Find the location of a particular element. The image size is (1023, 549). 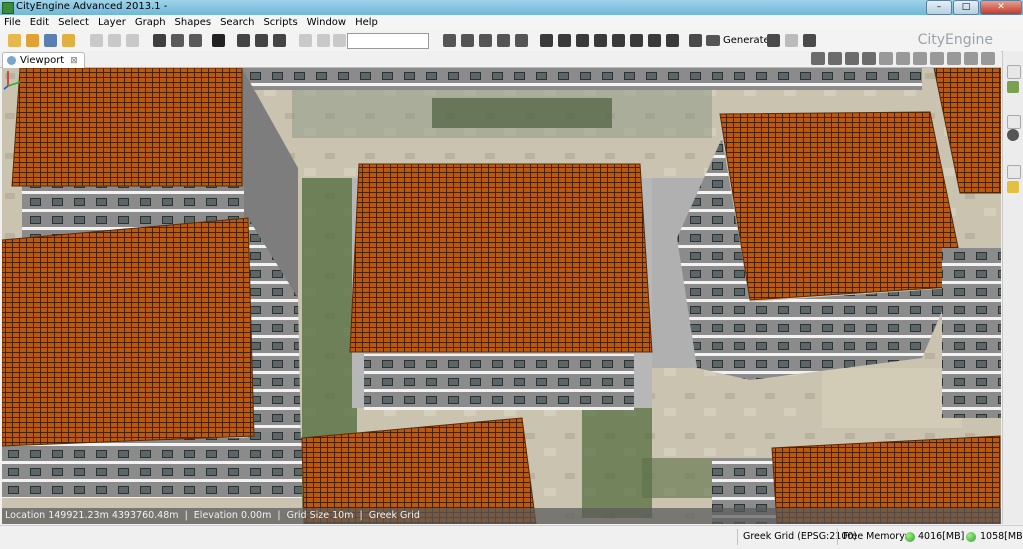

view-lighting-icon is located at coordinates (869, 58).